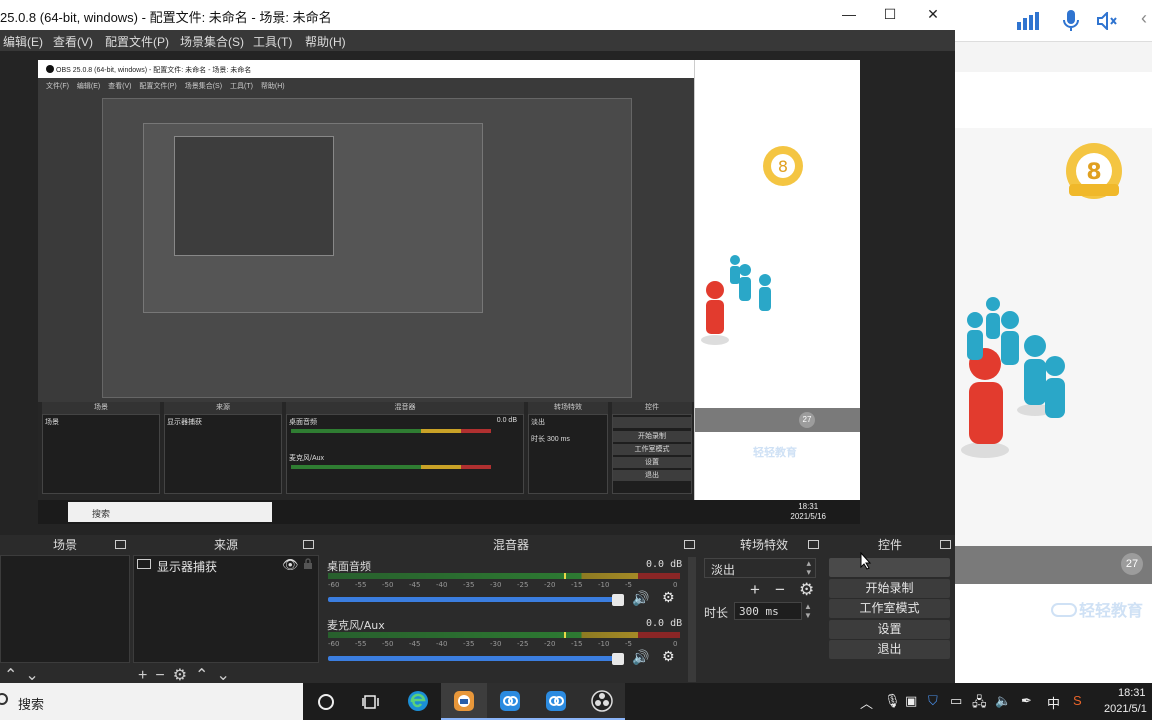 The height and width of the screenshot is (720, 1152). What do you see at coordinates (813, 544) in the screenshot?
I see `transitions-float-icon` at bounding box center [813, 544].